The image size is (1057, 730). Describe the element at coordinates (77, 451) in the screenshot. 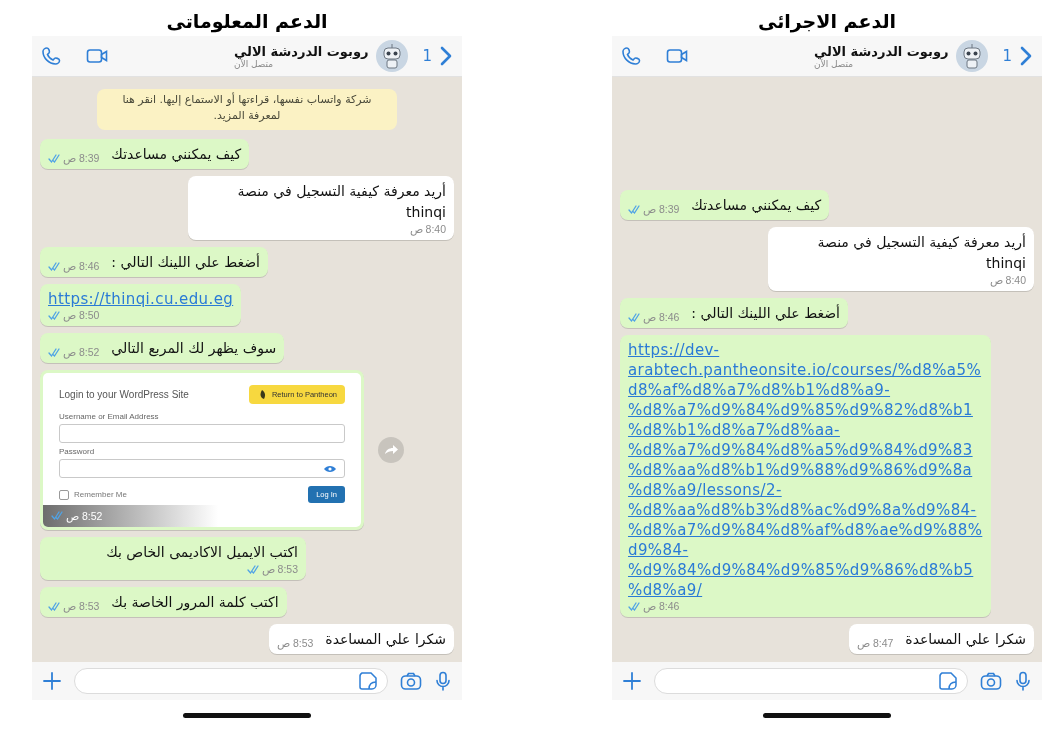

I see `field-label: Password` at that location.